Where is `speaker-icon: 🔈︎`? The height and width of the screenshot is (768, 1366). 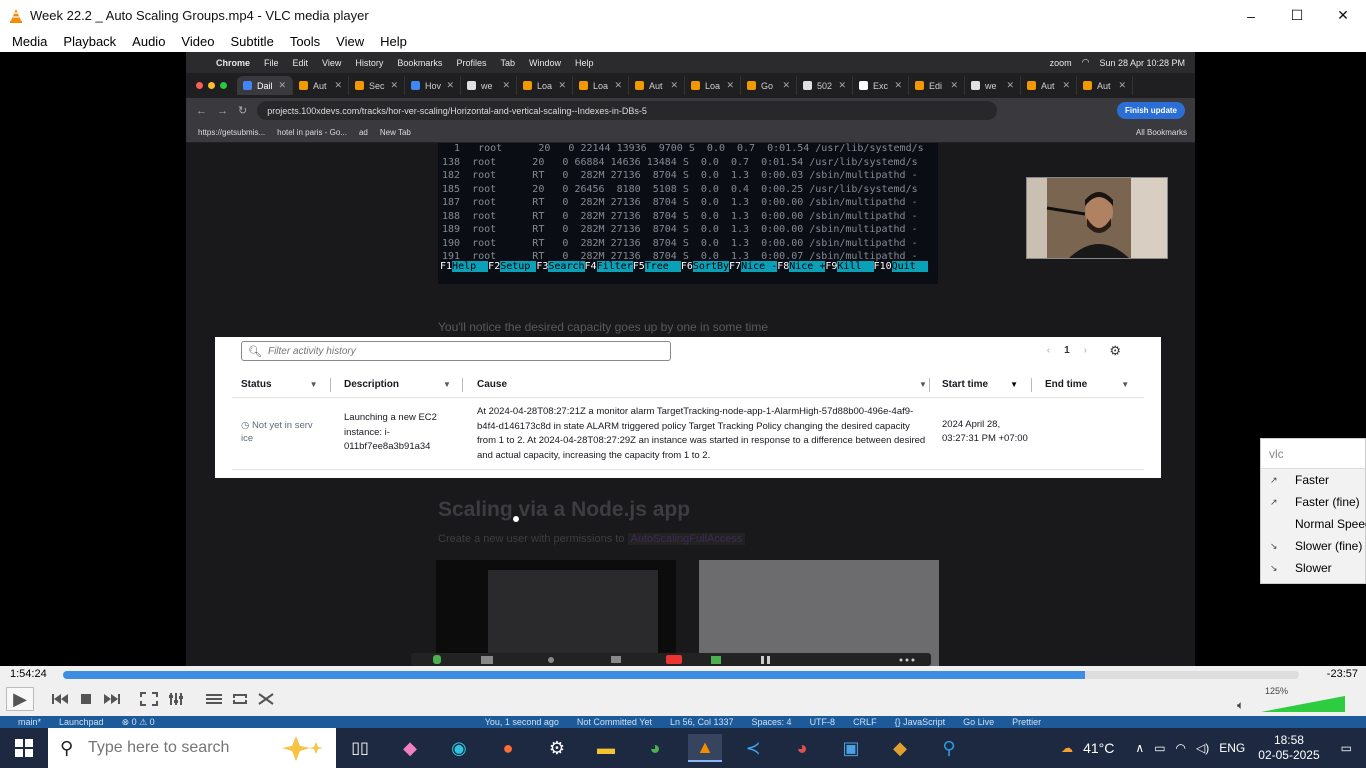
speaker-icon: 🔈︎ is located at coordinates (1240, 705).